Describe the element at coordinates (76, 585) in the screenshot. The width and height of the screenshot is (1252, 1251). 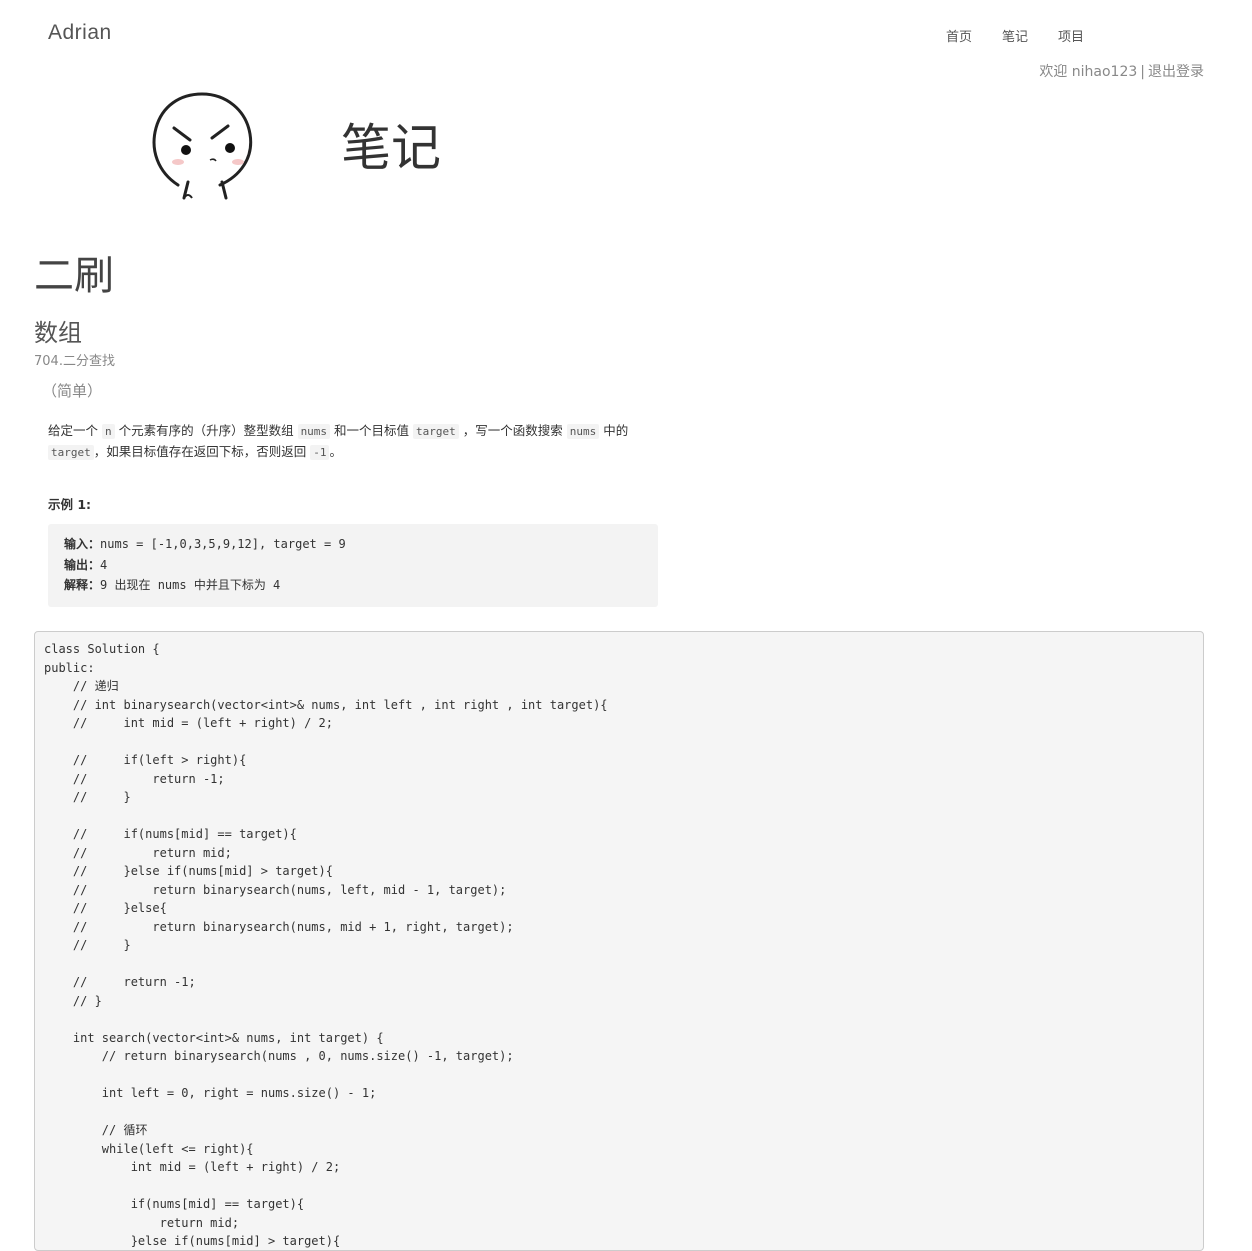
I see `example-explain-label: 解释` at that location.